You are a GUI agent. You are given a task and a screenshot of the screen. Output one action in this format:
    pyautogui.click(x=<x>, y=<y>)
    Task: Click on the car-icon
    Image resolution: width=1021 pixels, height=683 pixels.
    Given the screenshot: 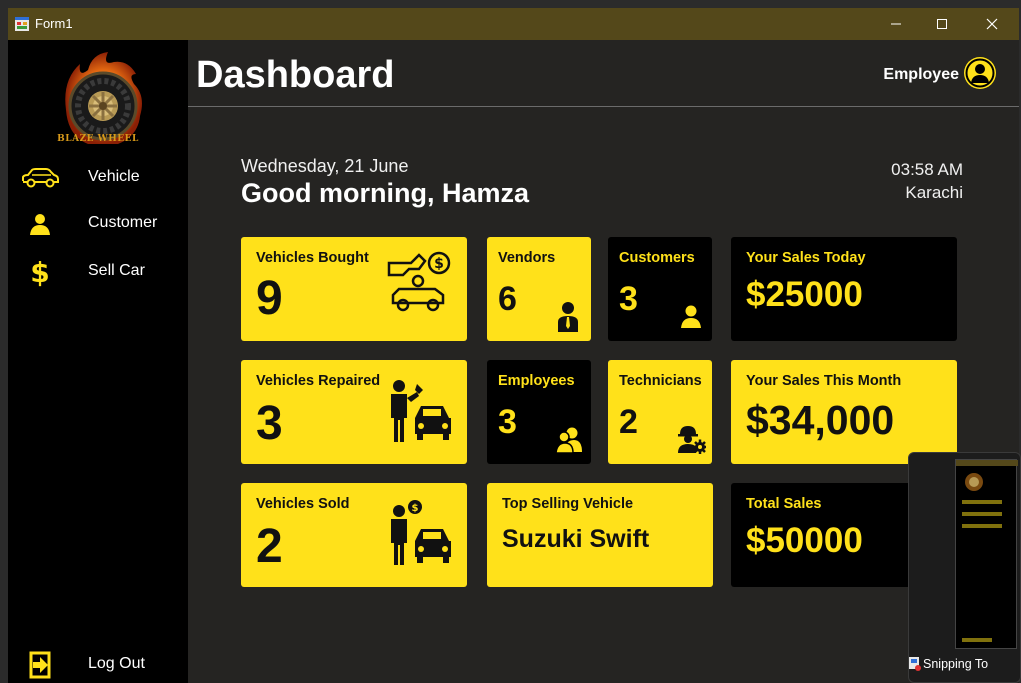 What is the action you would take?
    pyautogui.click(x=40, y=178)
    